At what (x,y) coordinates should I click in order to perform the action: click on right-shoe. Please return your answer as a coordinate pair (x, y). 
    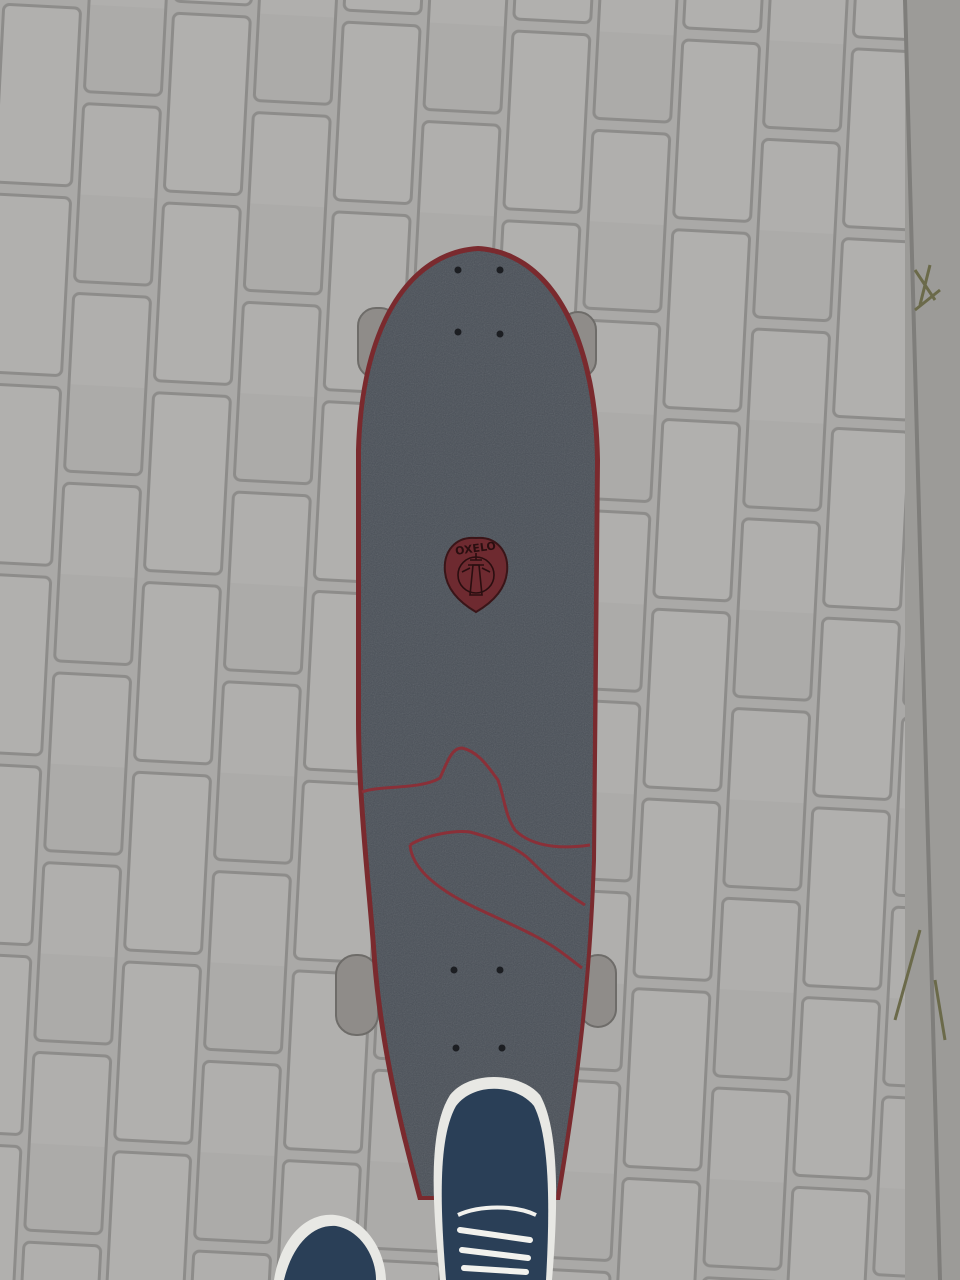
    Looking at the image, I should click on (495, 1178).